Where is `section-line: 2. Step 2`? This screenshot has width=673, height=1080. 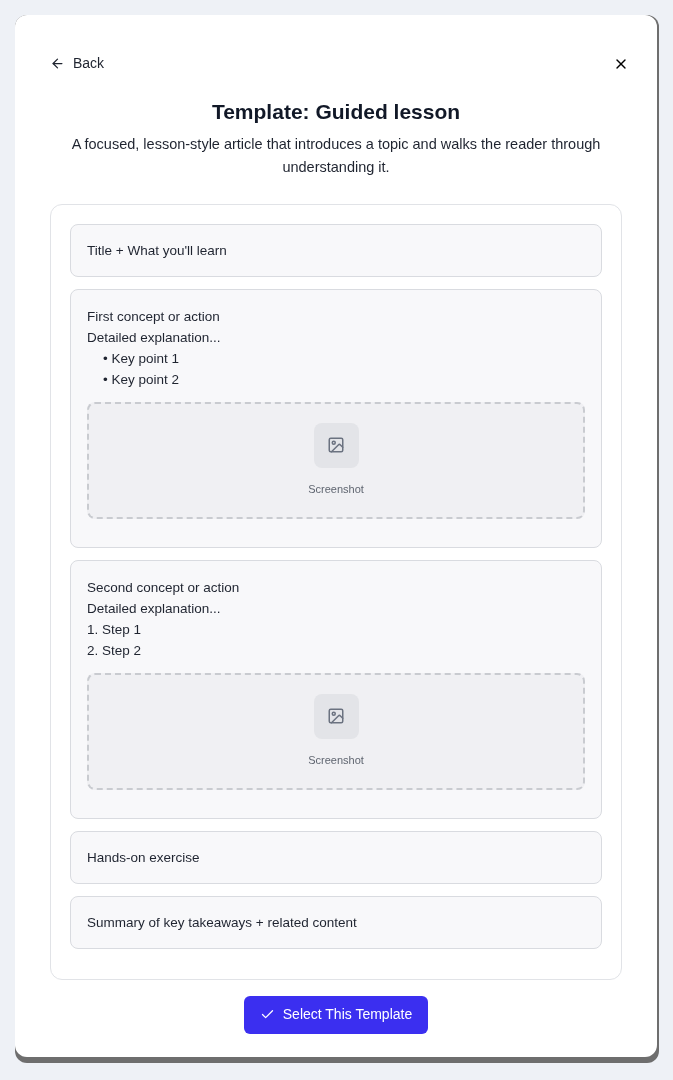 section-line: 2. Step 2 is located at coordinates (115, 650).